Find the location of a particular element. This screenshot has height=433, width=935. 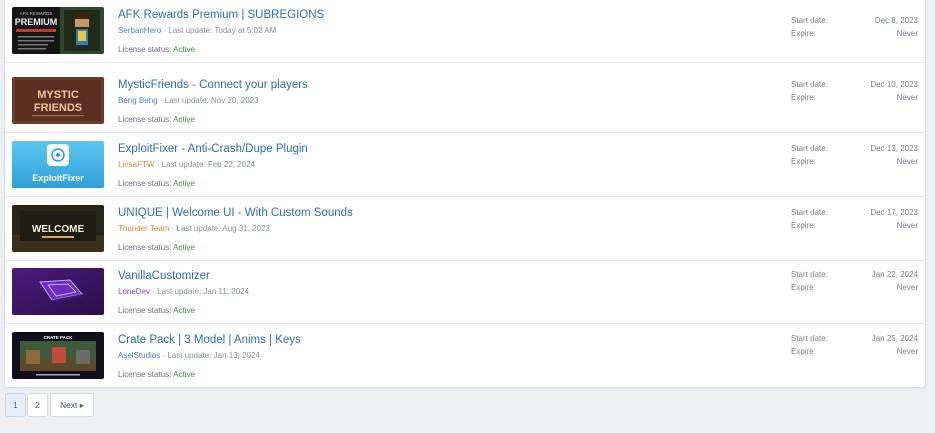

resource-title-link: UNIQUE | Welcome UI - With Custom Sounds is located at coordinates (235, 213).